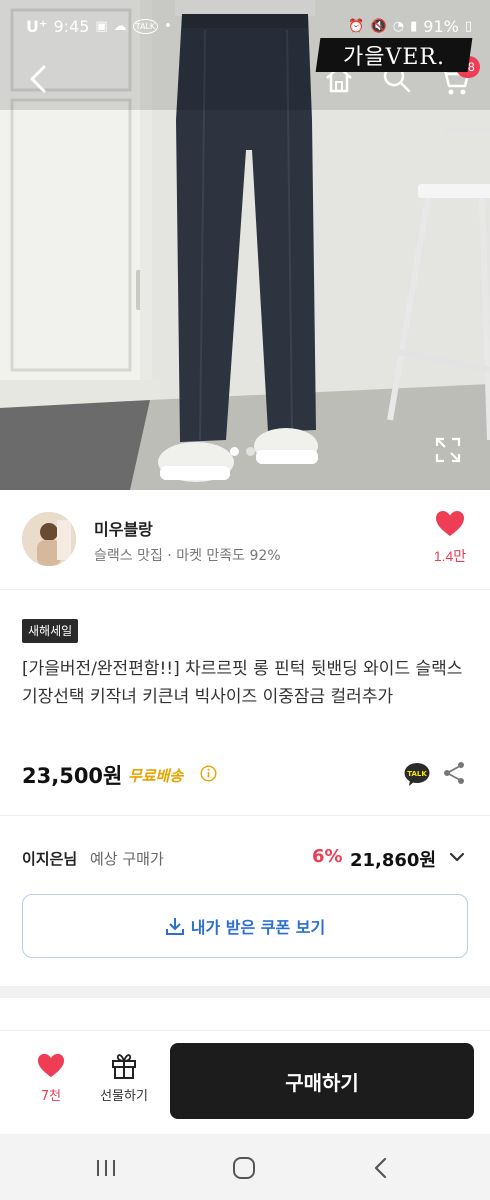  Describe the element at coordinates (245, 540) in the screenshot. I see `seller-row: 미우블랑 슬랙스 맛집 · 마켓 만족도 92% 1.4만` at that location.